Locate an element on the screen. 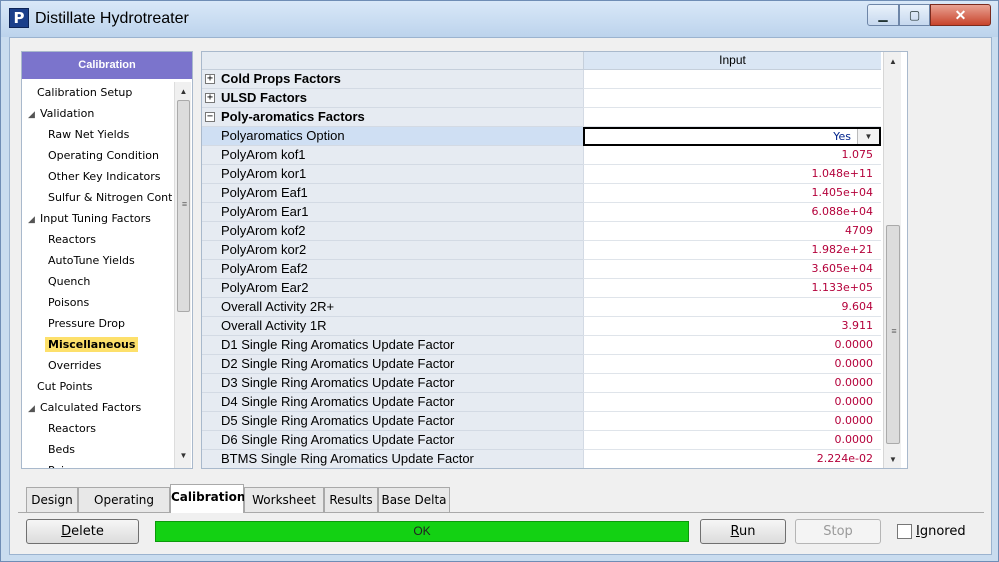 The height and width of the screenshot is (562, 999). property-name: PolyArom Ear2 is located at coordinates (265, 287).